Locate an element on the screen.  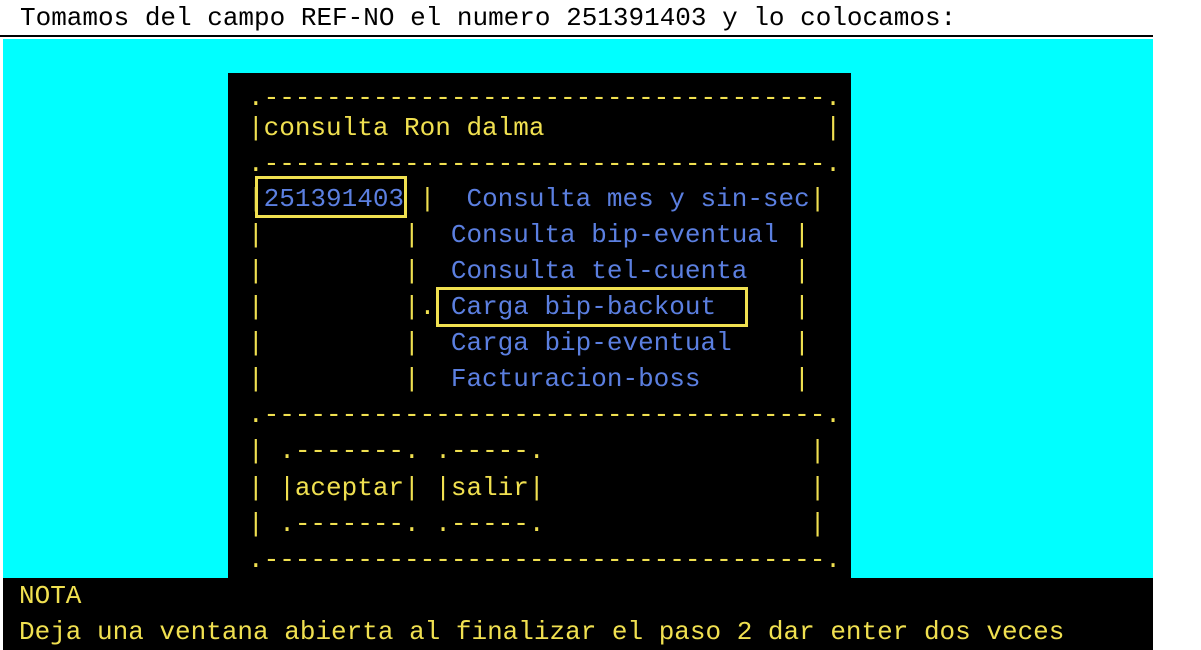
menu-row: | | Consulta bip-eventual | is located at coordinates (529, 235).